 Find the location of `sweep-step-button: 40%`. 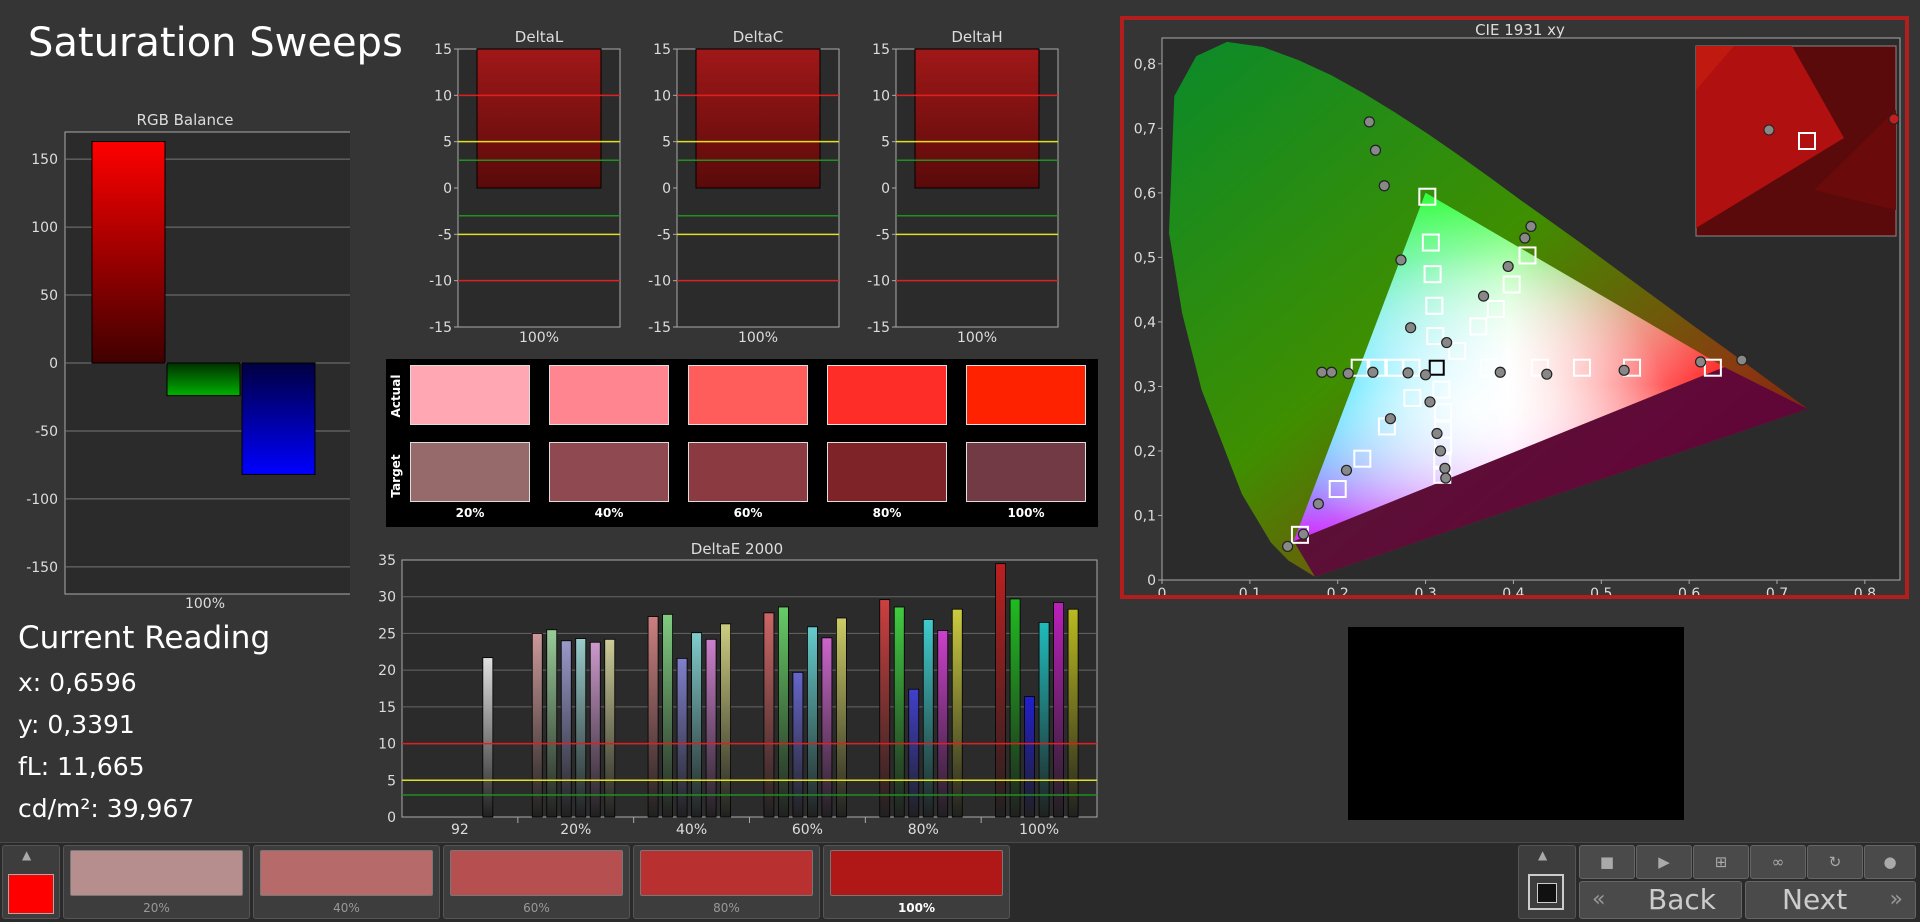

sweep-step-button: 40% is located at coordinates (346, 882).